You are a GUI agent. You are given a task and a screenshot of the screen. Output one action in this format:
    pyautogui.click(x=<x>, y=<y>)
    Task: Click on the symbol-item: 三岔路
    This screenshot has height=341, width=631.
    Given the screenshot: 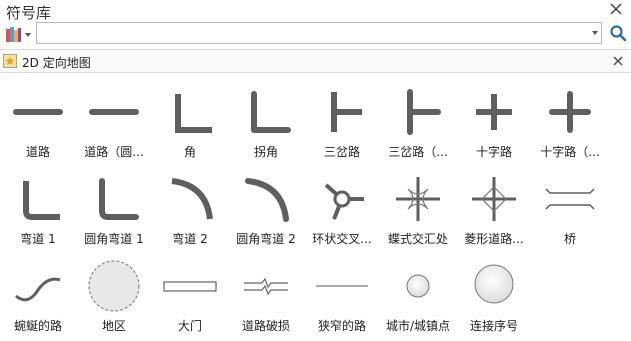 What is the action you would take?
    pyautogui.click(x=342, y=121)
    